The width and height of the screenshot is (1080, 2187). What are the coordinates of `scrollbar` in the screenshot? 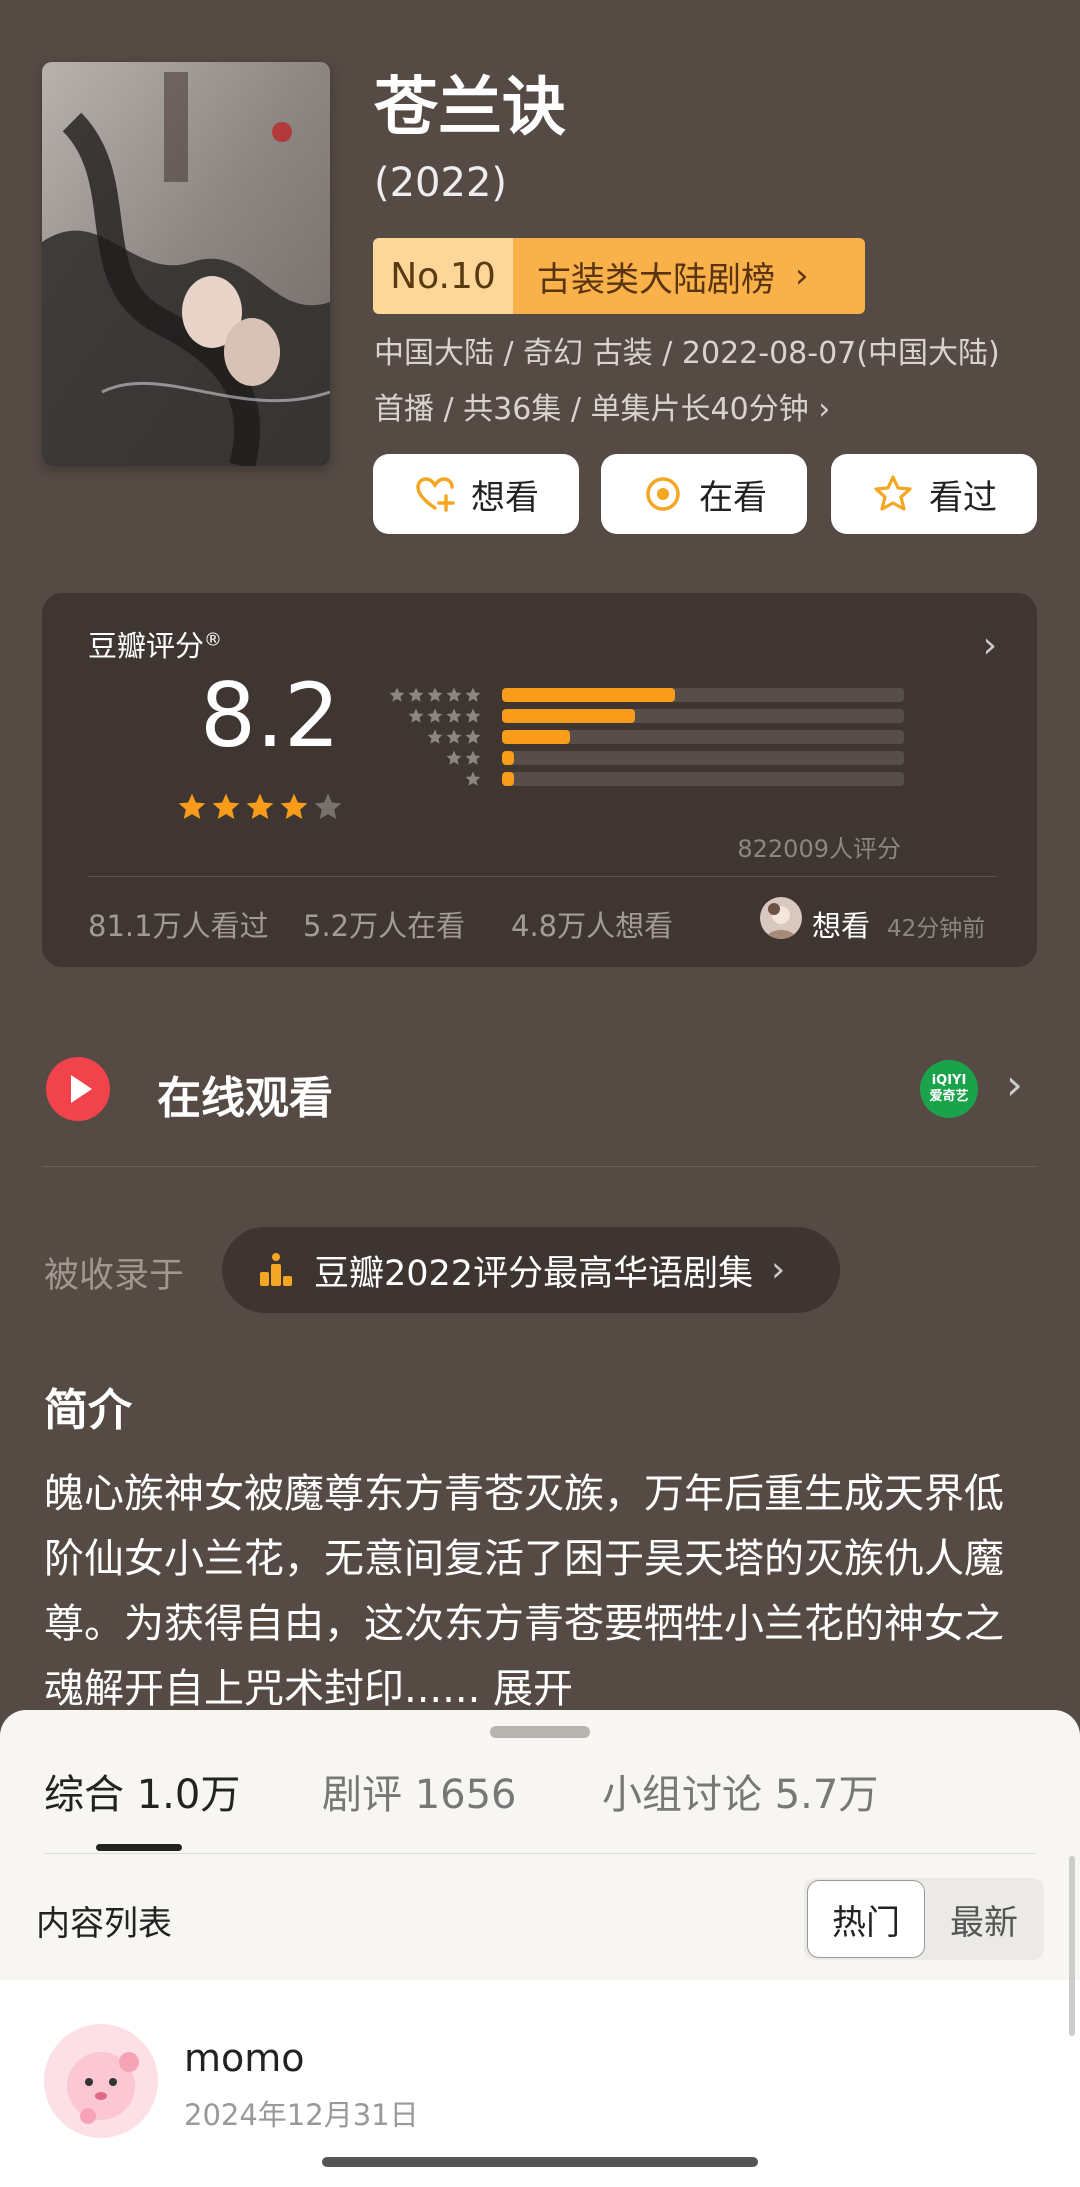 It's located at (1072, 1946).